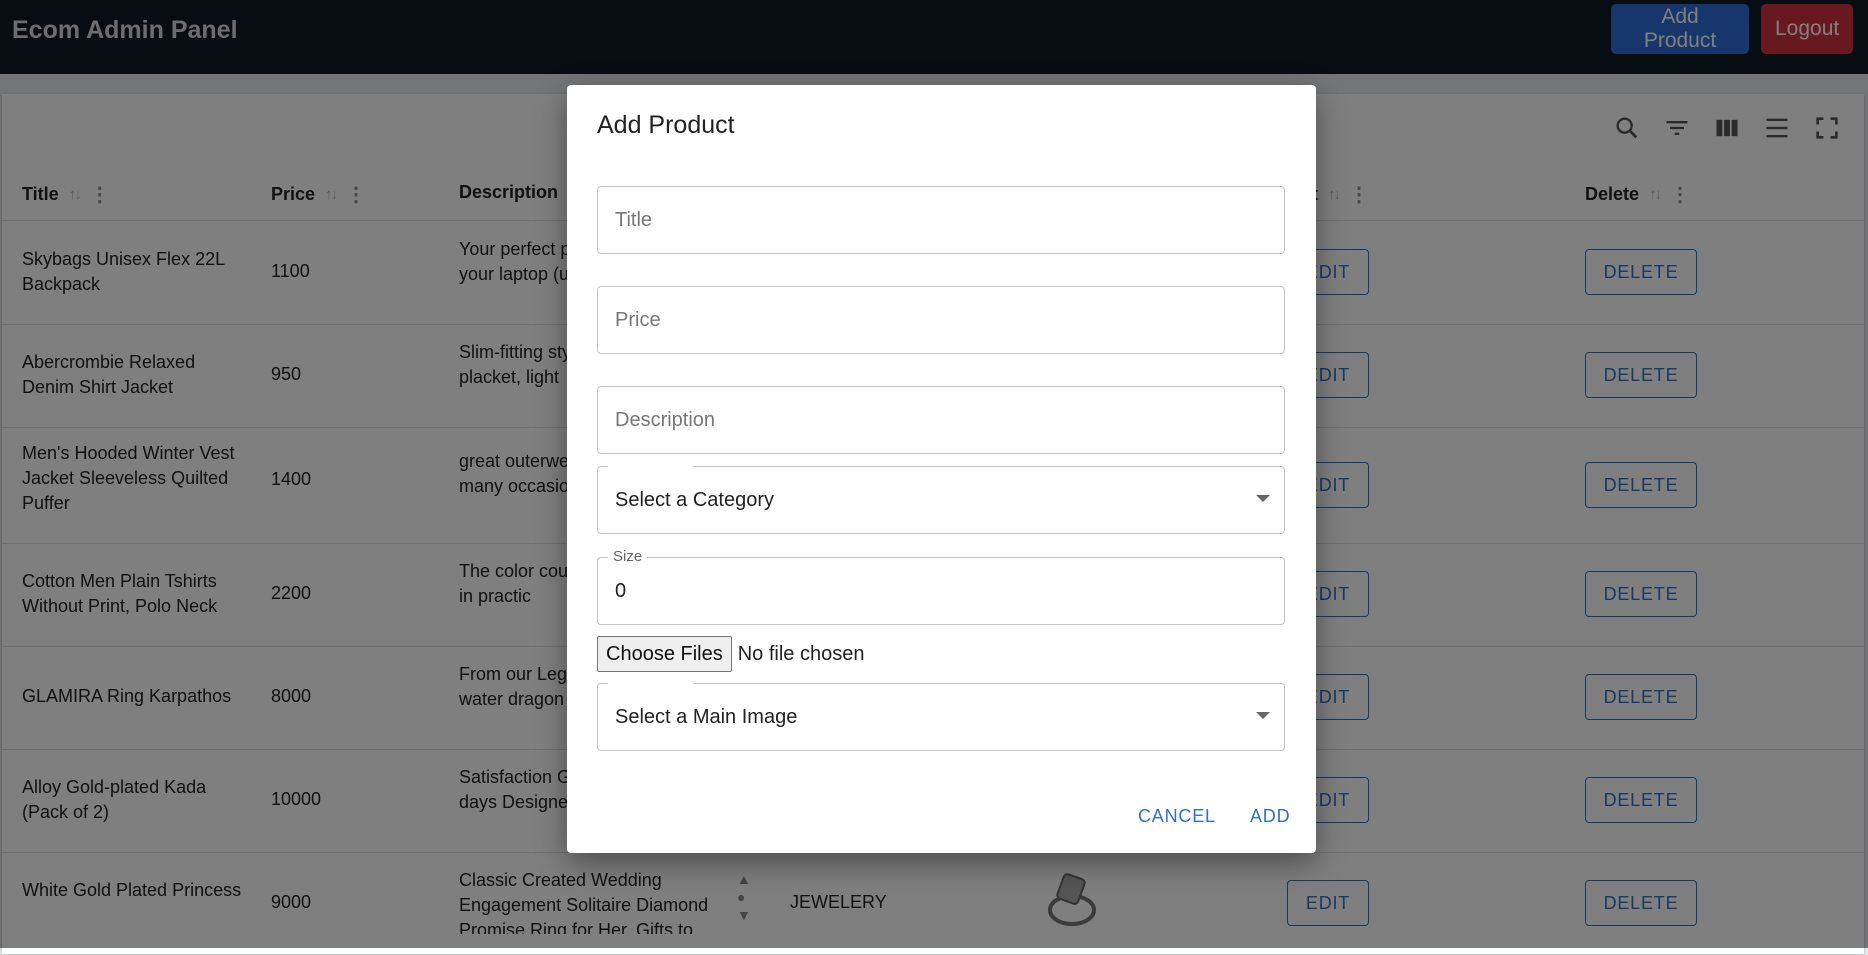  I want to click on title-input, so click(941, 220).